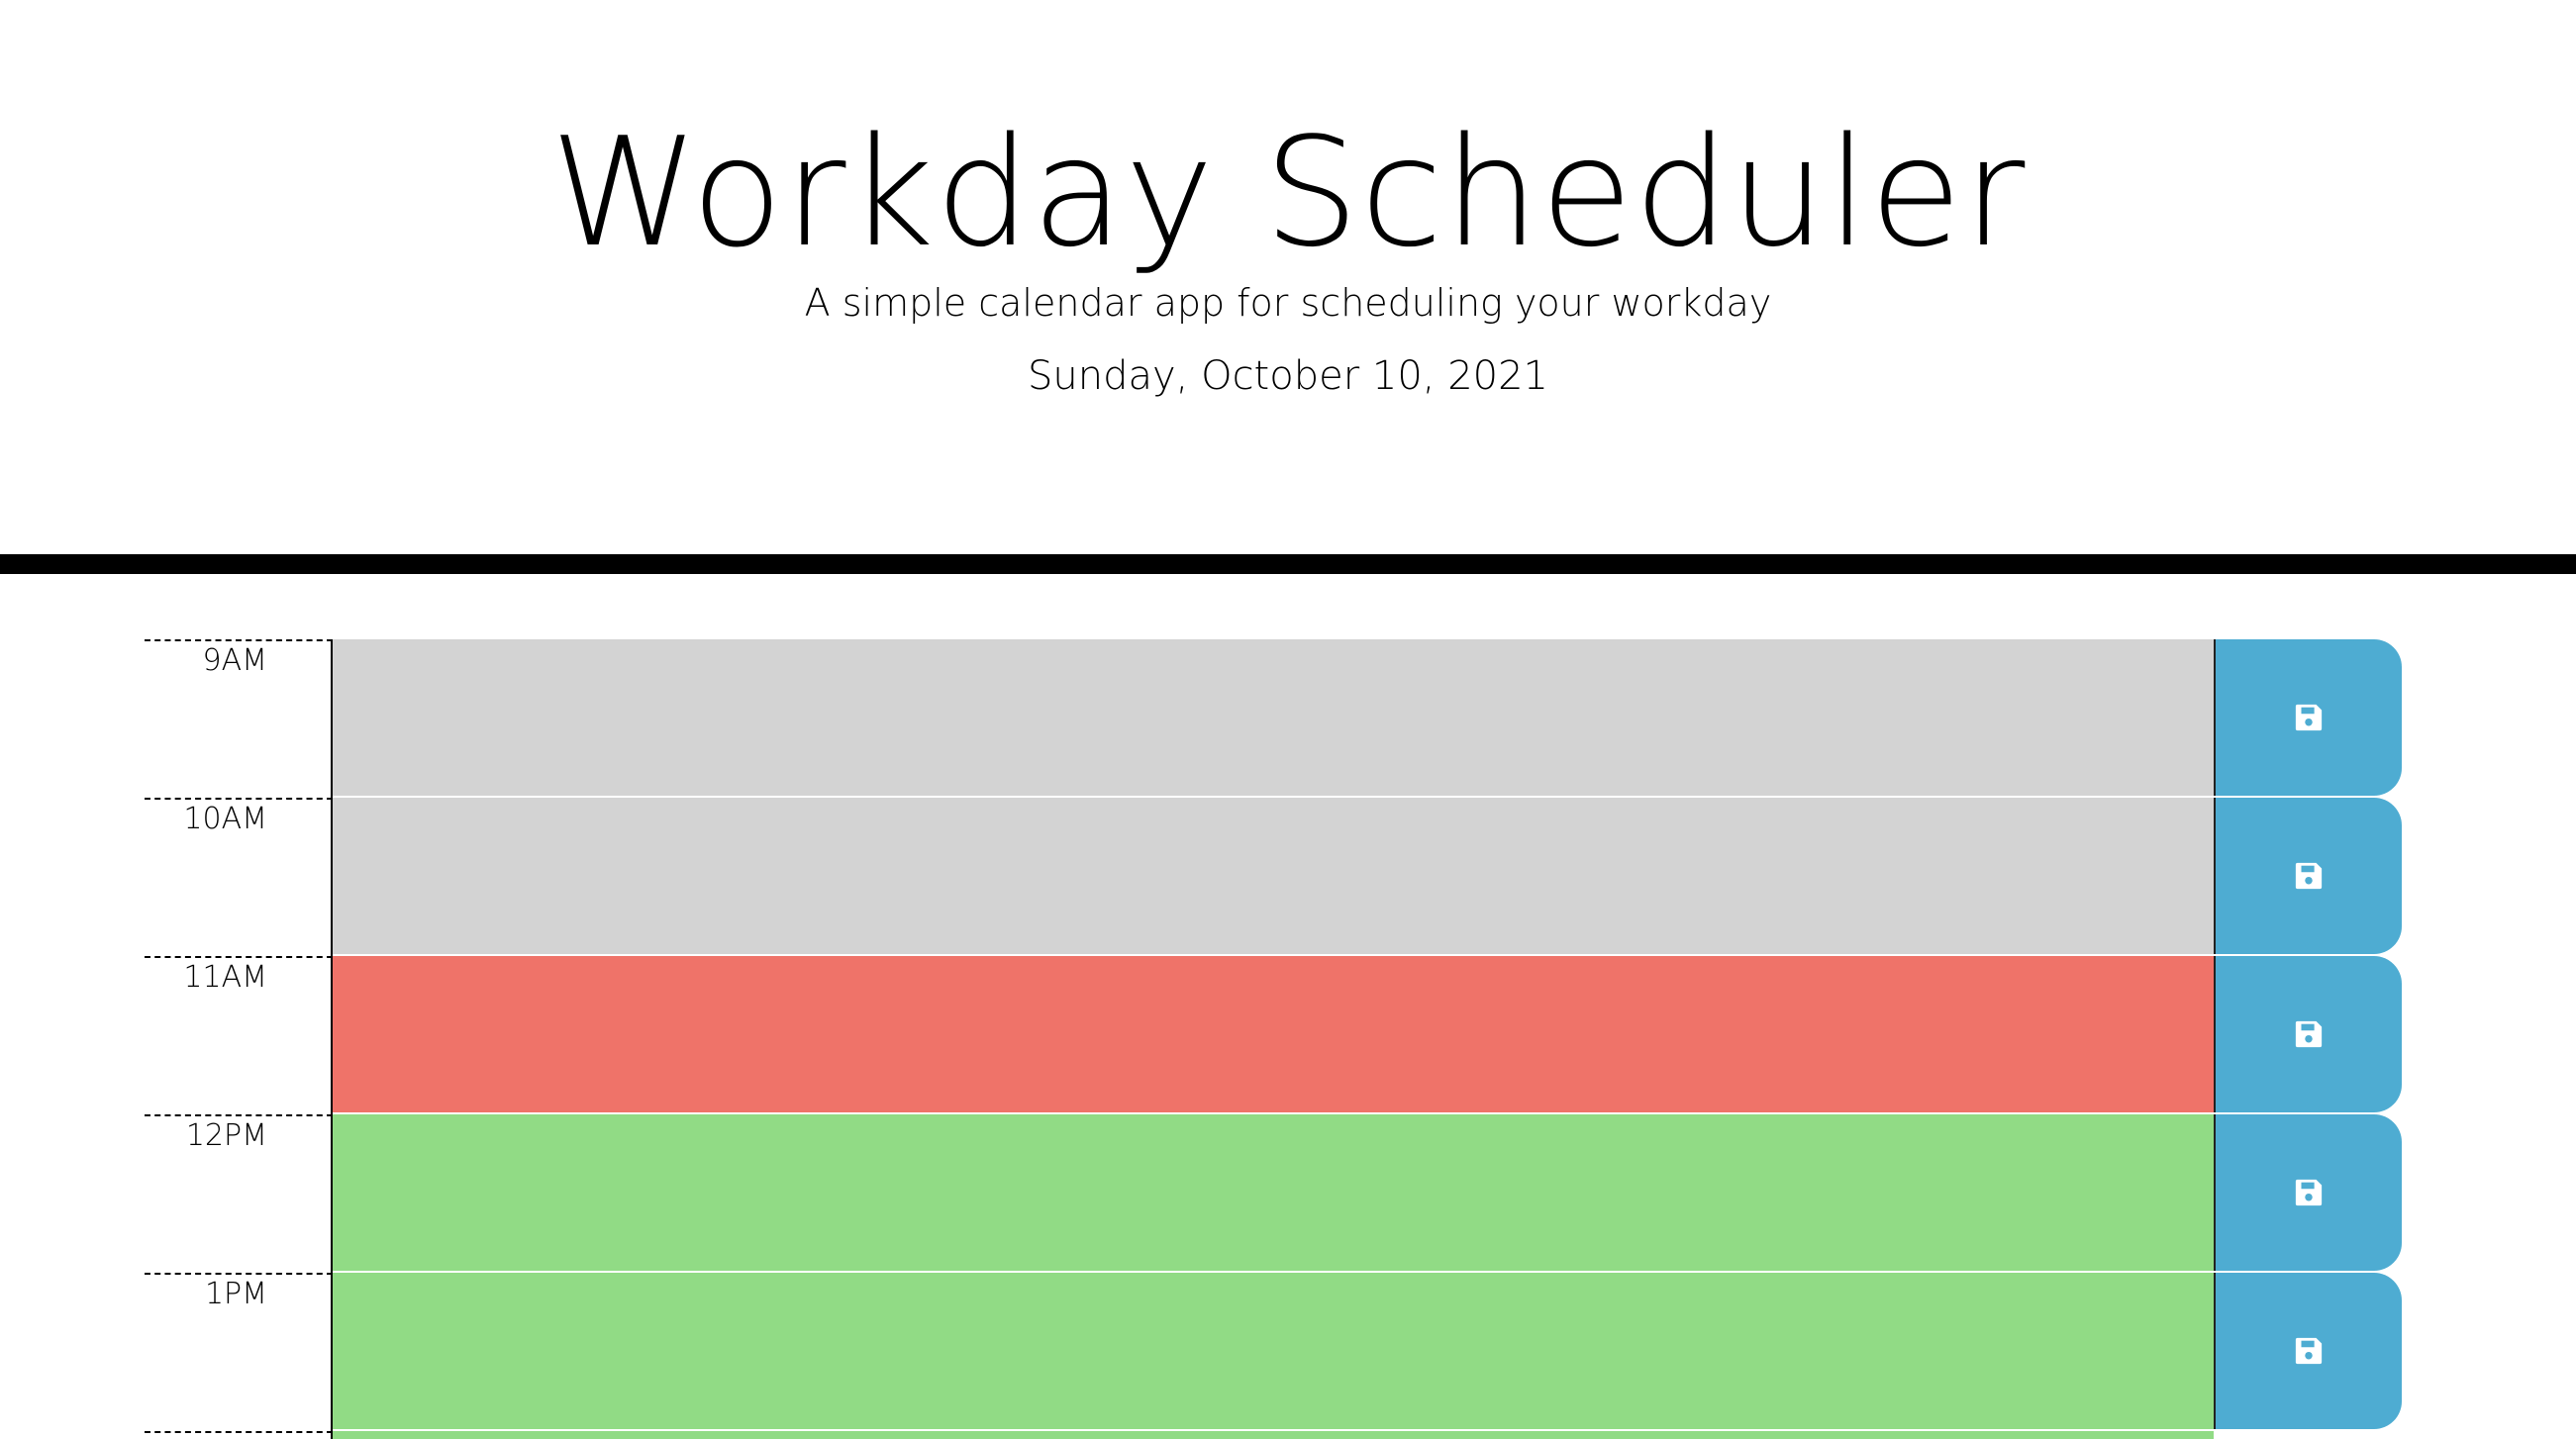 This screenshot has width=2576, height=1439. Describe the element at coordinates (1288, 192) in the screenshot. I see `page-title: Workday Scheduler` at that location.